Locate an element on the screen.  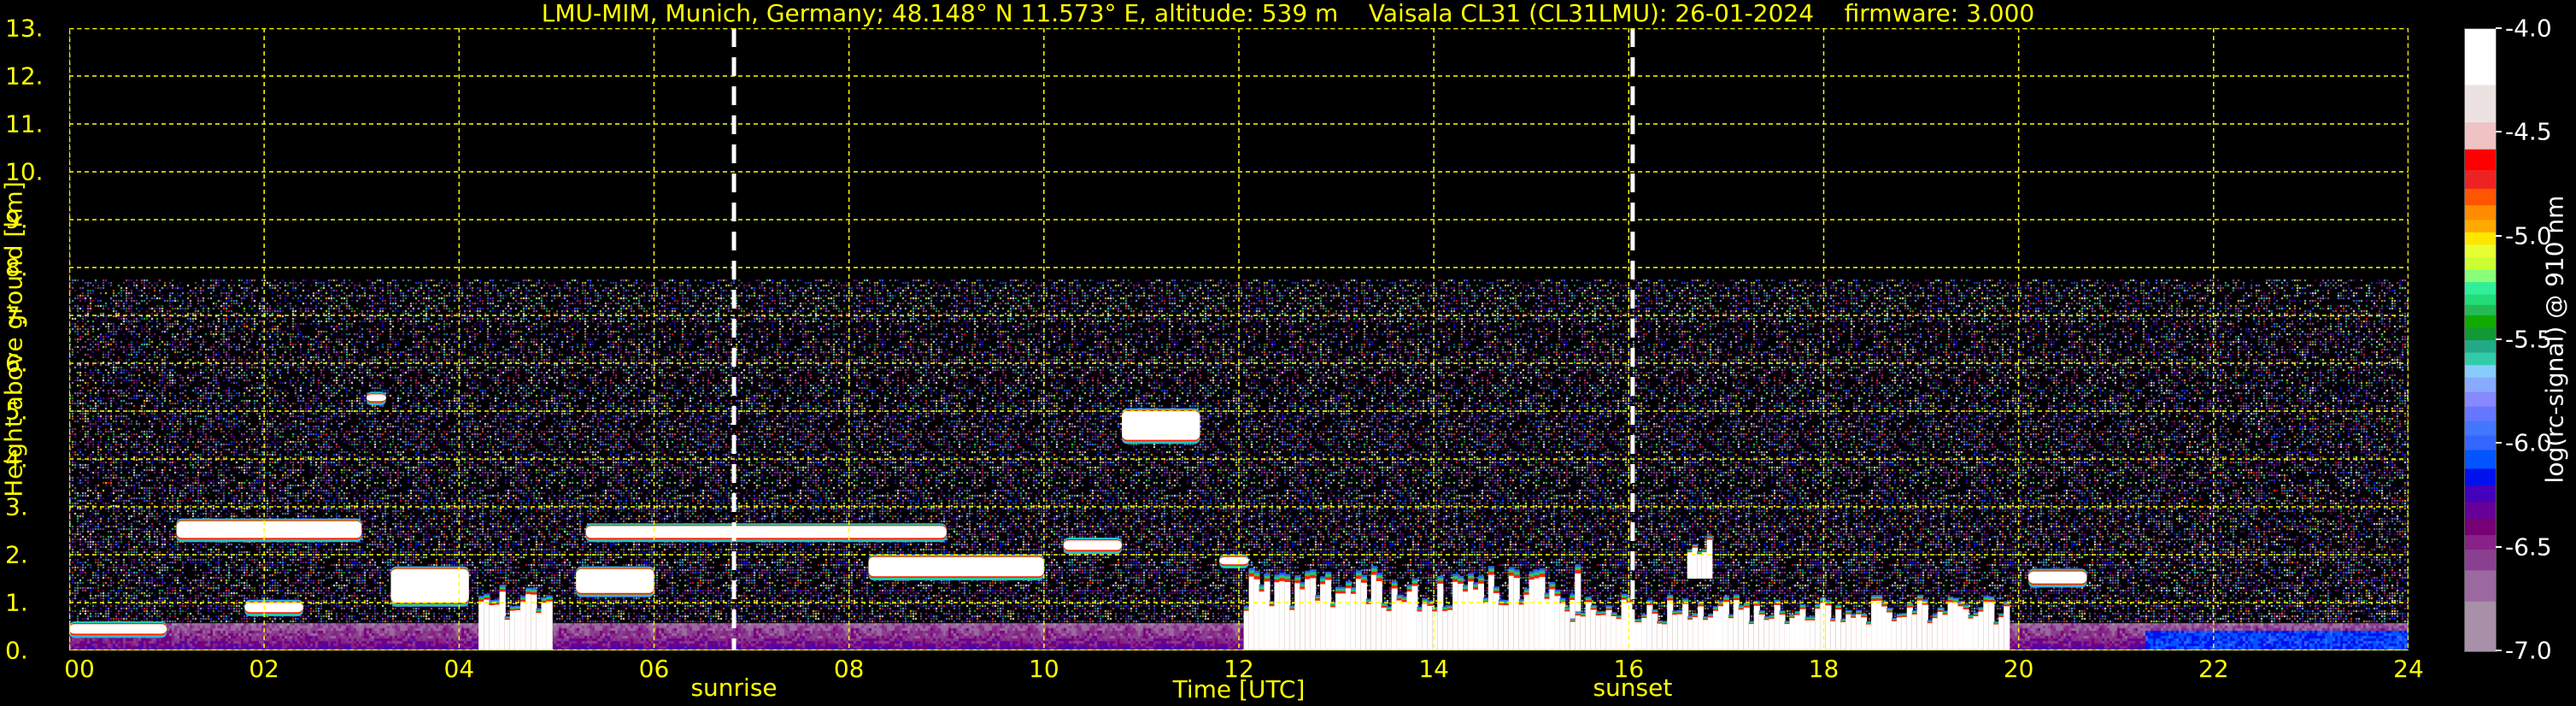
colorbar is located at coordinates (2480, 340).